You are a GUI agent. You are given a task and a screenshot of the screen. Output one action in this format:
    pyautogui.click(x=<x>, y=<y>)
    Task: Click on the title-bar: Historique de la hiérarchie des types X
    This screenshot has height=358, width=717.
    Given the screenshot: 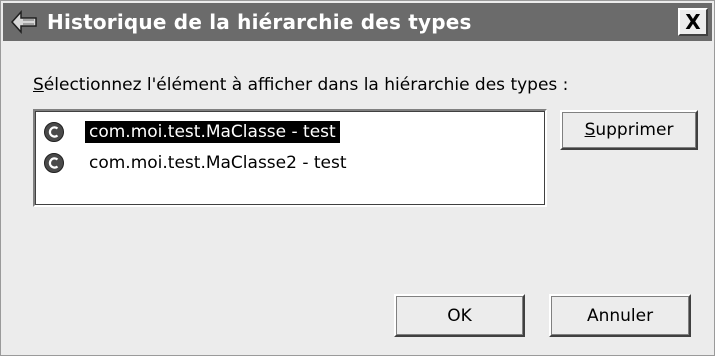 What is the action you would take?
    pyautogui.click(x=357, y=22)
    